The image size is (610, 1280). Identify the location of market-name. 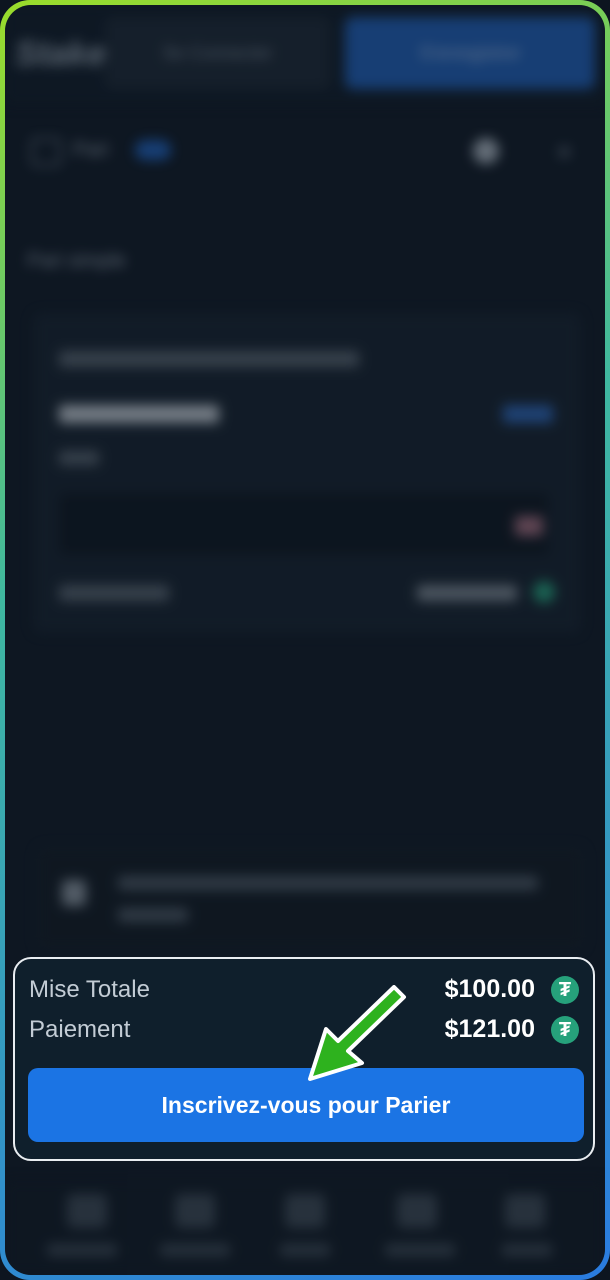
(79, 458).